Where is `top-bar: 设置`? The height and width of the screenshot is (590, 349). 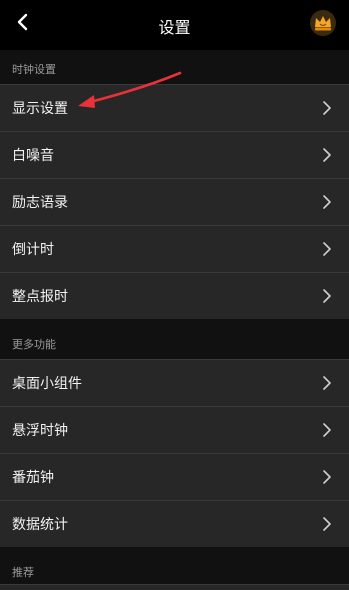
top-bar: 设置 is located at coordinates (174, 25).